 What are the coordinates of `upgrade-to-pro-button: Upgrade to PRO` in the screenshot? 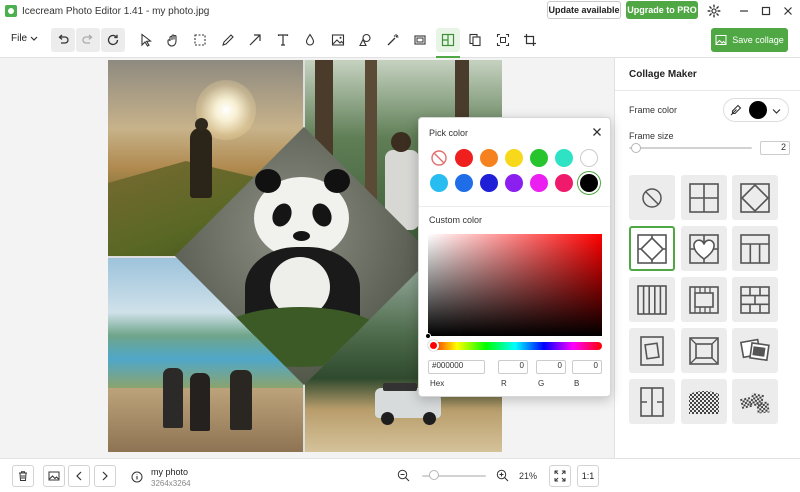 It's located at (662, 10).